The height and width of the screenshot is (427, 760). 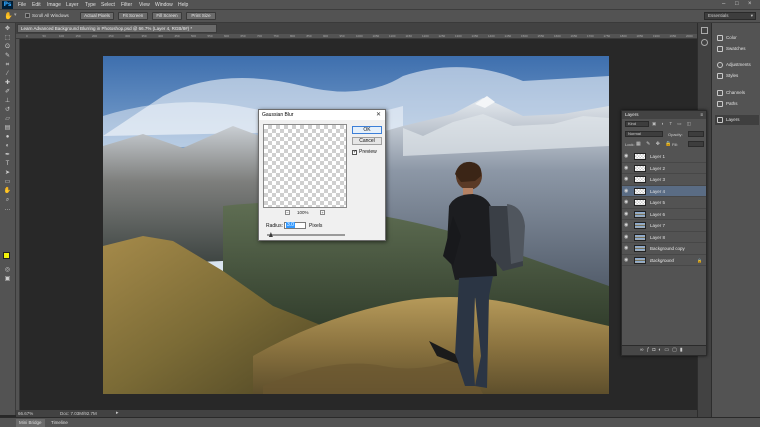 I want to click on mini-bridge-tab: Mini Bridge, so click(x=30, y=423).